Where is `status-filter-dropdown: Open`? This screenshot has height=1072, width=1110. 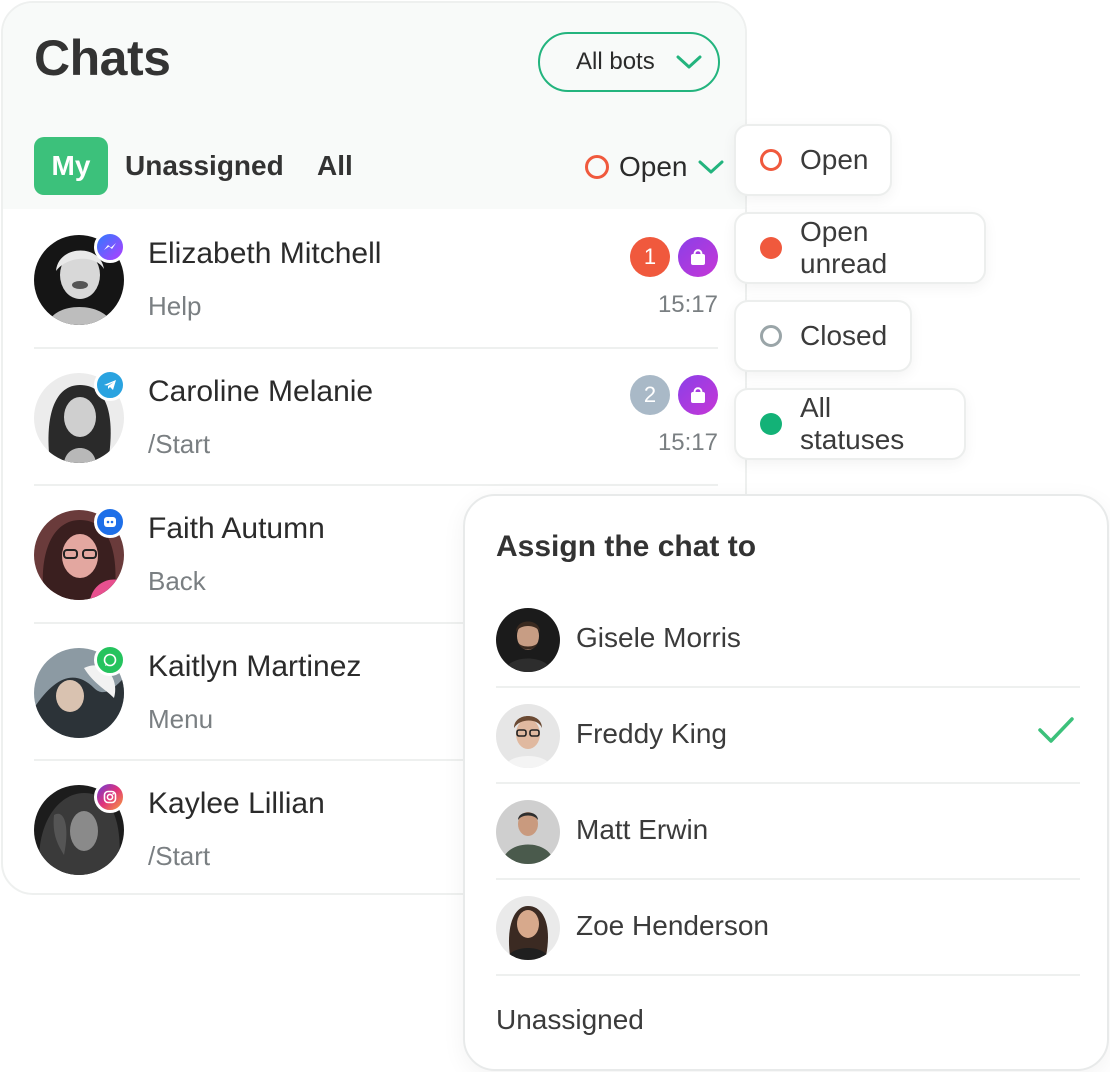
status-filter-dropdown: Open is located at coordinates (654, 167).